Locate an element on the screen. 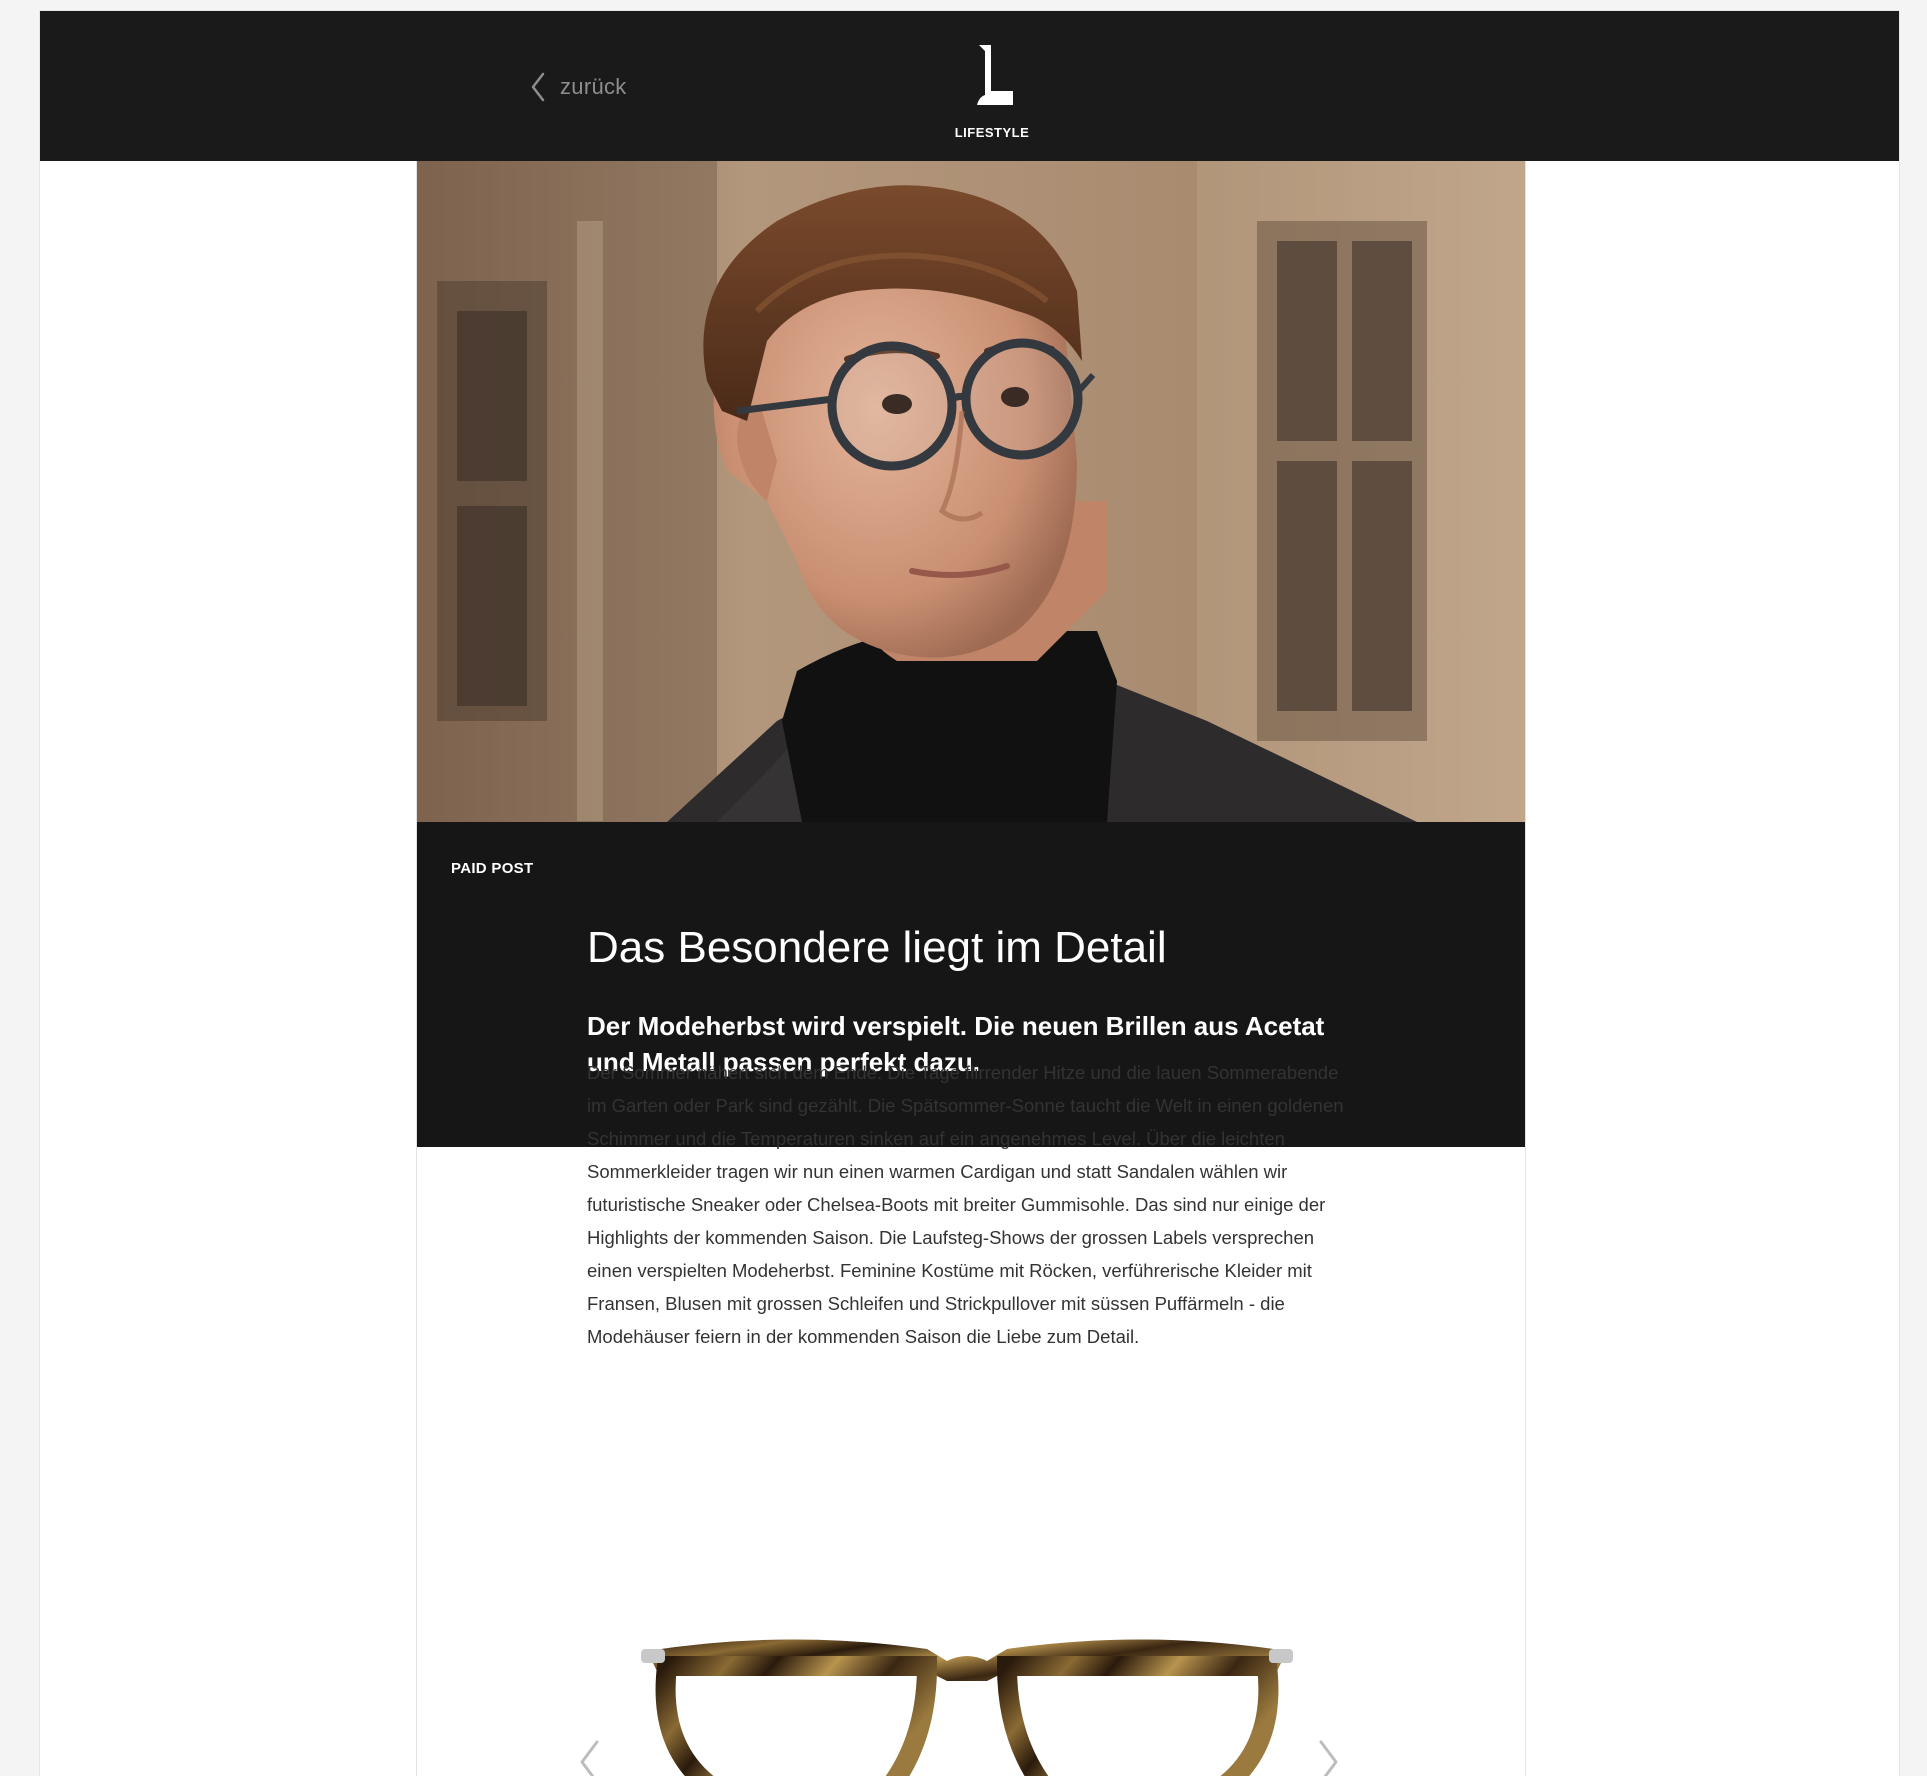  glasses-carousel is located at coordinates (967, 1698).